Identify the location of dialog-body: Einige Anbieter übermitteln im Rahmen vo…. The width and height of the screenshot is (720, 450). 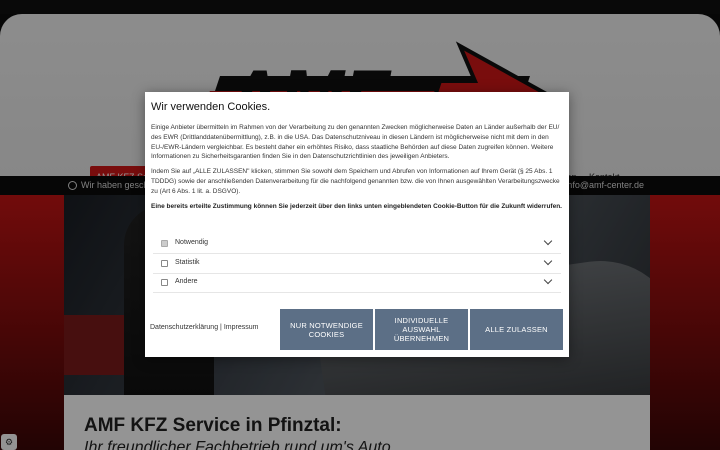
(357, 169).